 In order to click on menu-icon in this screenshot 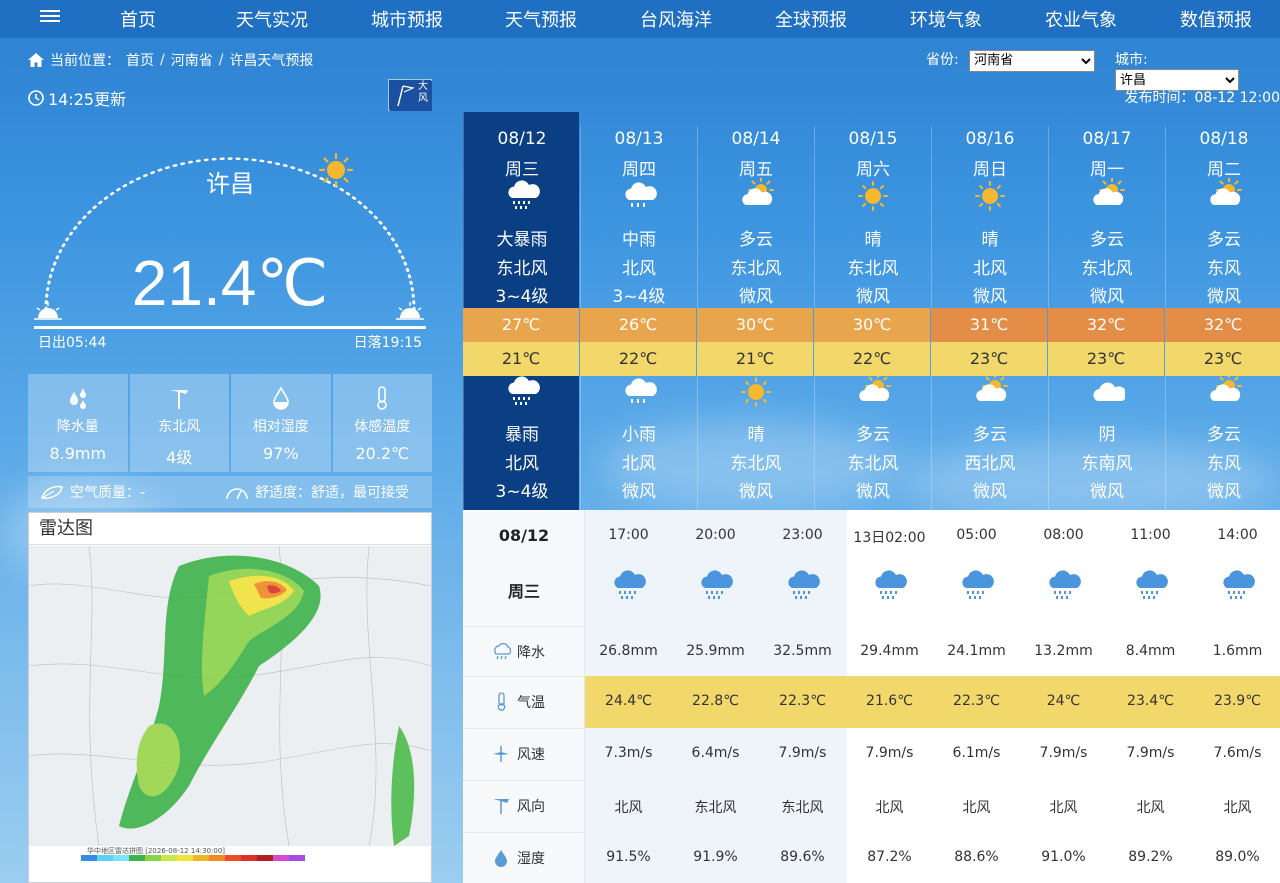, I will do `click(50, 17)`.